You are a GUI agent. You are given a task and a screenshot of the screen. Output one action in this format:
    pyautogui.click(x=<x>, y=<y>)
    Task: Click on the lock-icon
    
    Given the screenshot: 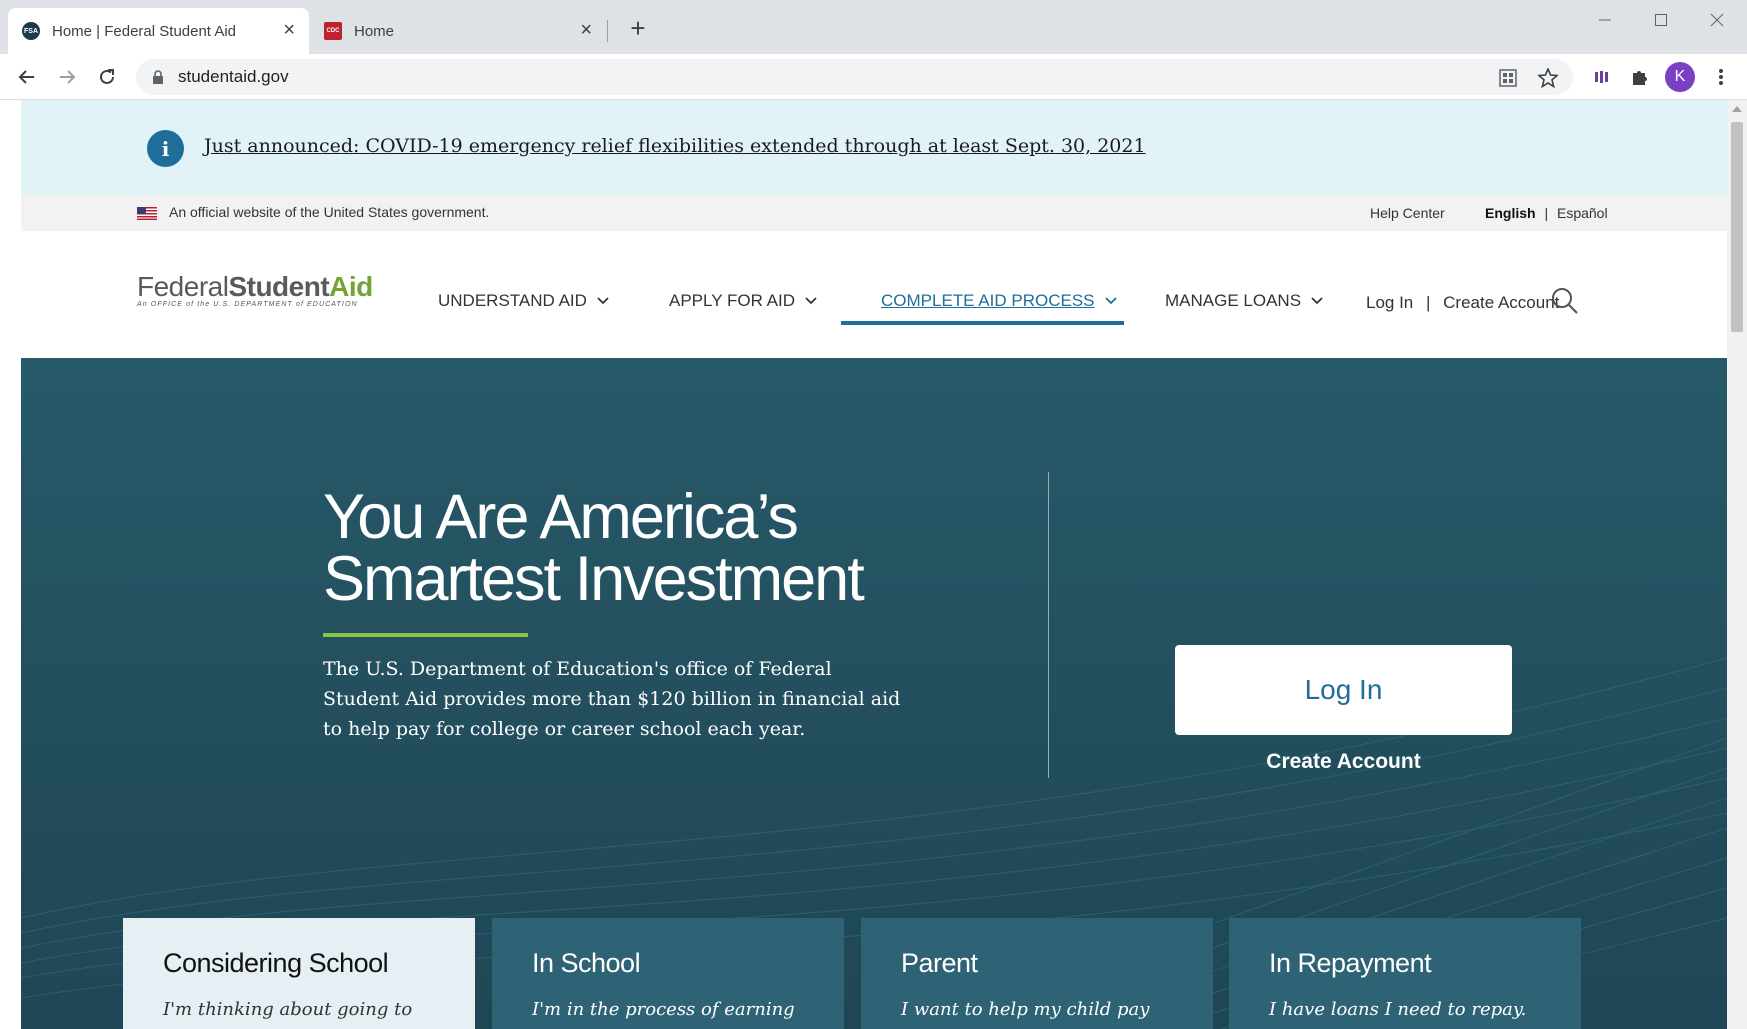 What is the action you would take?
    pyautogui.click(x=158, y=79)
    